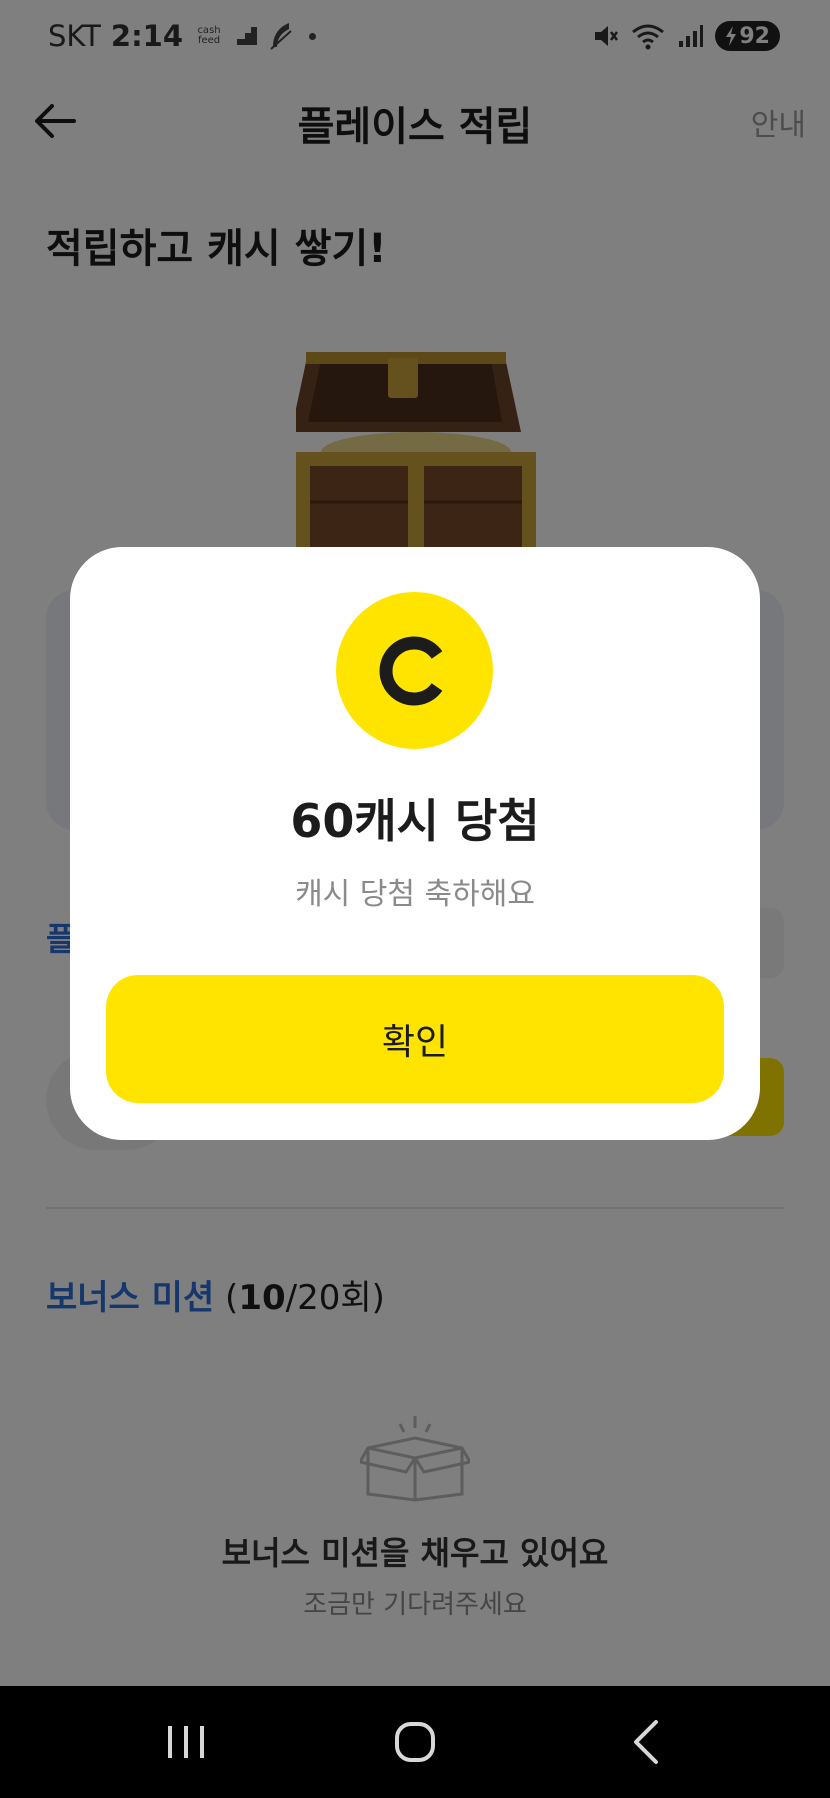 This screenshot has width=830, height=1798. What do you see at coordinates (415, 1039) in the screenshot?
I see `confirm-button: 확인` at bounding box center [415, 1039].